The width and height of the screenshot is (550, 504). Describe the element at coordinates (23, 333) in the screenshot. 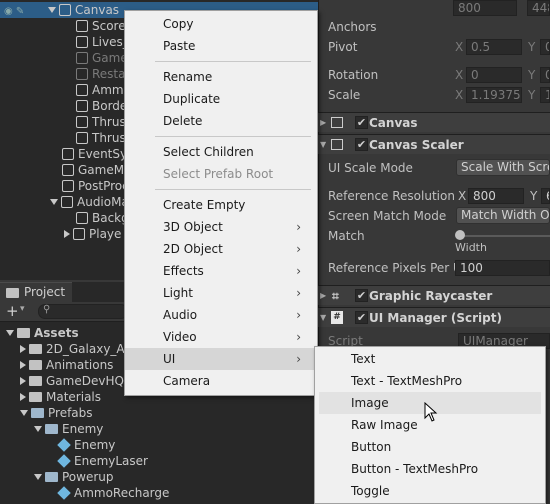

I see `folder-icon` at that location.